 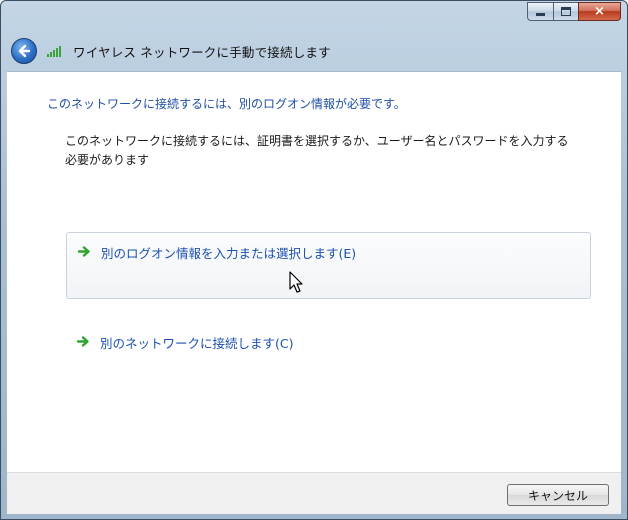 What do you see at coordinates (558, 495) in the screenshot?
I see `cancel-button: キャンセル` at bounding box center [558, 495].